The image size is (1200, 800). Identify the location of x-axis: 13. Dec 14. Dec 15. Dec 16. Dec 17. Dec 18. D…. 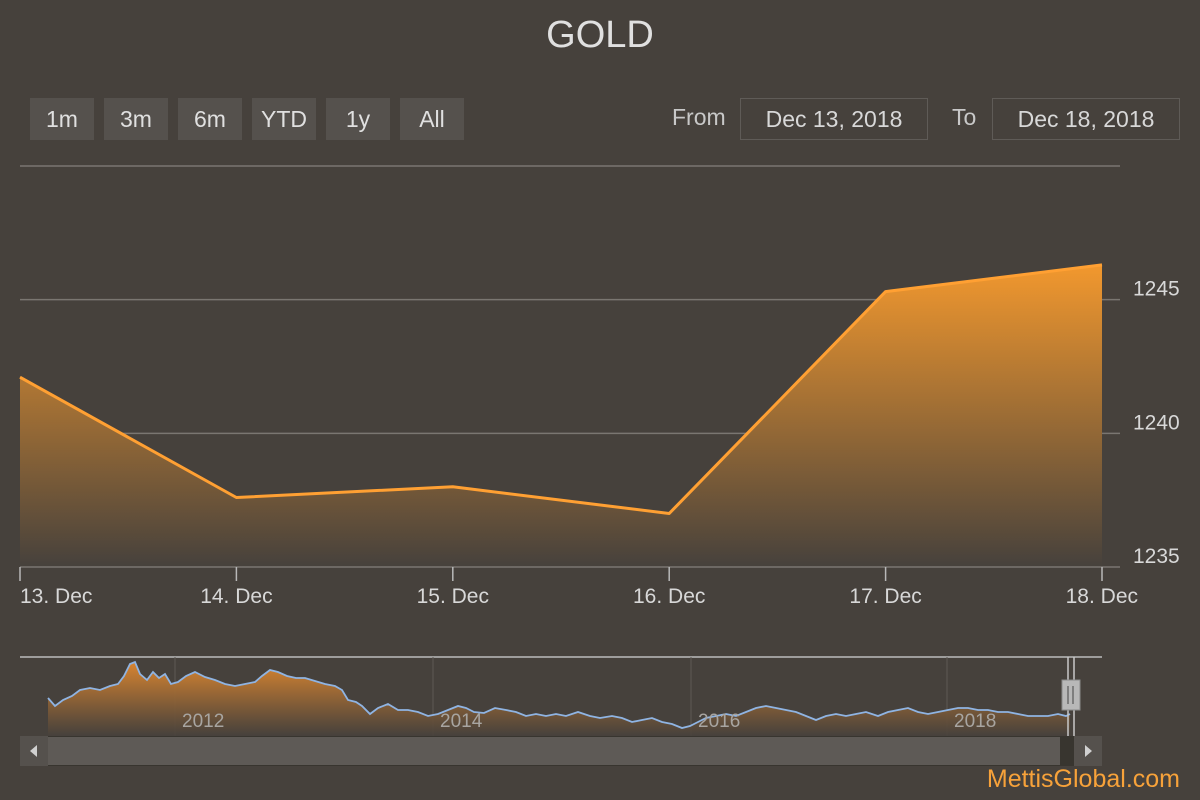
(578, 587).